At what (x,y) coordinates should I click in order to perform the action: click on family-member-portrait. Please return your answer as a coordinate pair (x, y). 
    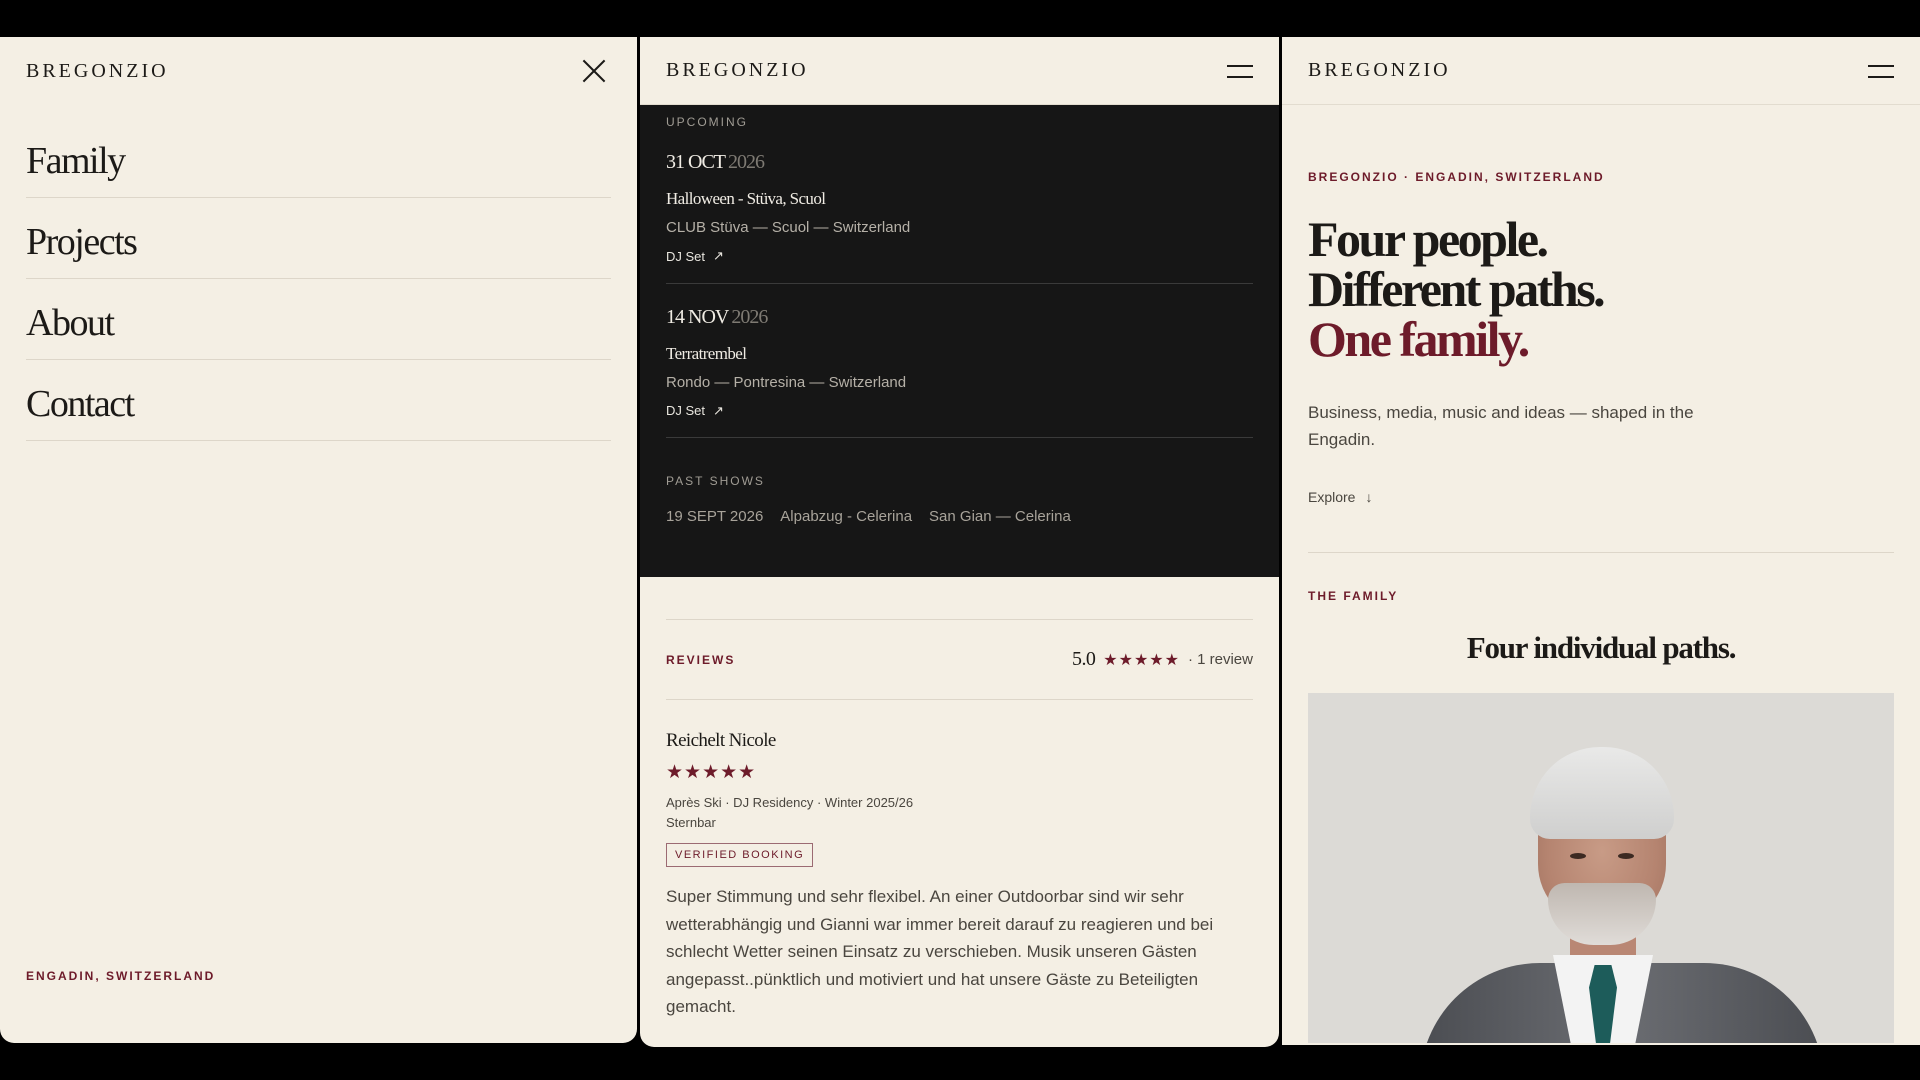
    Looking at the image, I should click on (1601, 868).